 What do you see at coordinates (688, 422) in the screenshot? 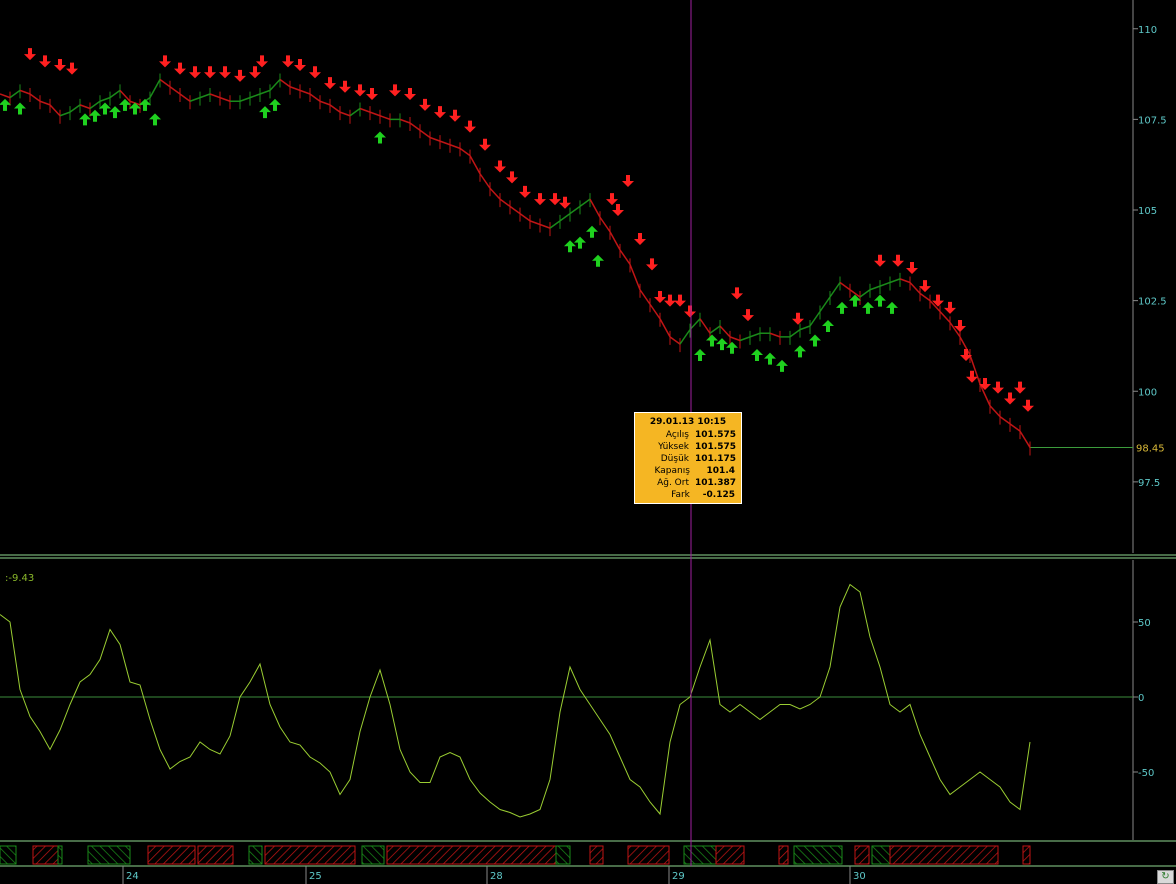
I see `tooltip-datetime: 29.01.13 10:15` at bounding box center [688, 422].